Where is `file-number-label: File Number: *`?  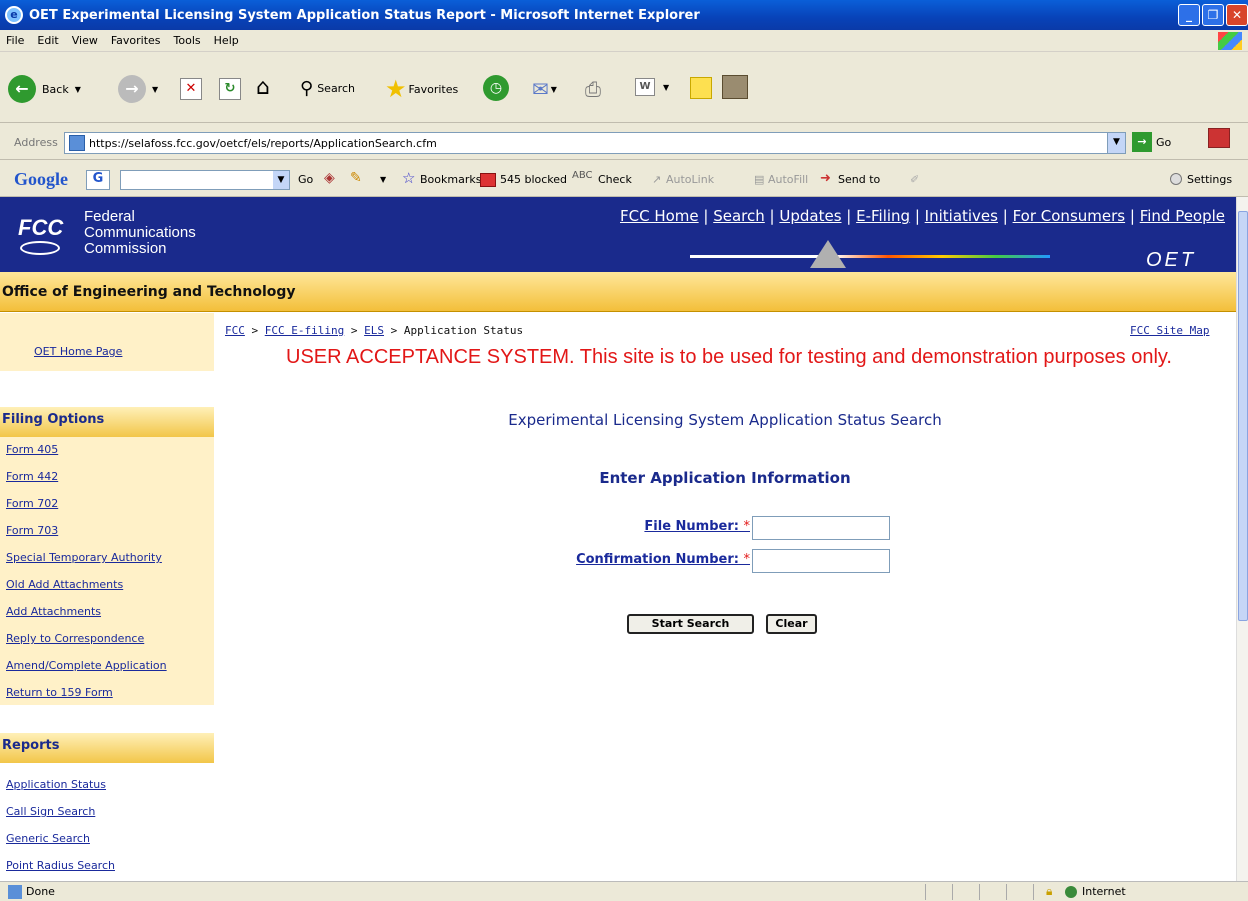
file-number-label: File Number: * is located at coordinates (677, 526).